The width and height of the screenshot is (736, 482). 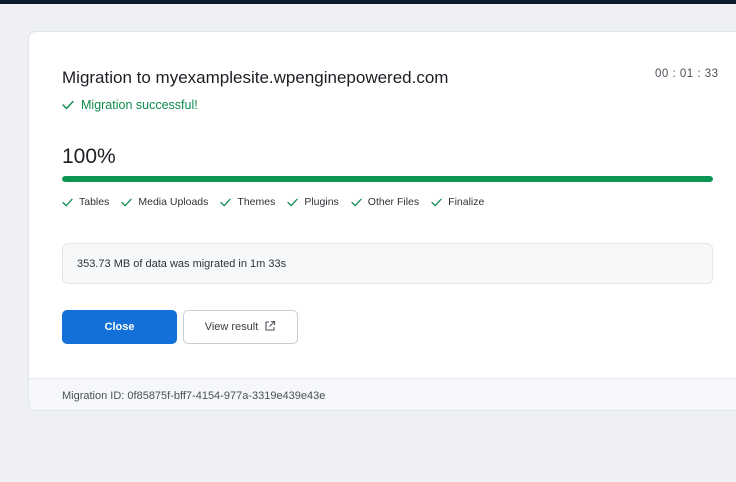 What do you see at coordinates (89, 156) in the screenshot?
I see `progress-percent: 100%` at bounding box center [89, 156].